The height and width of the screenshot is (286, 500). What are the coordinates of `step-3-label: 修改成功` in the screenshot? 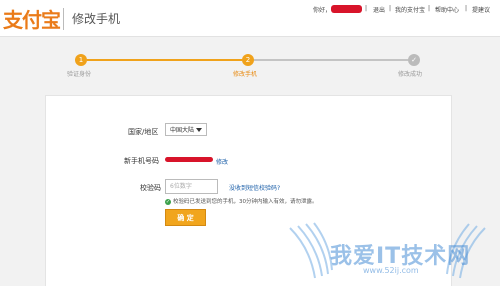 It's located at (410, 74).